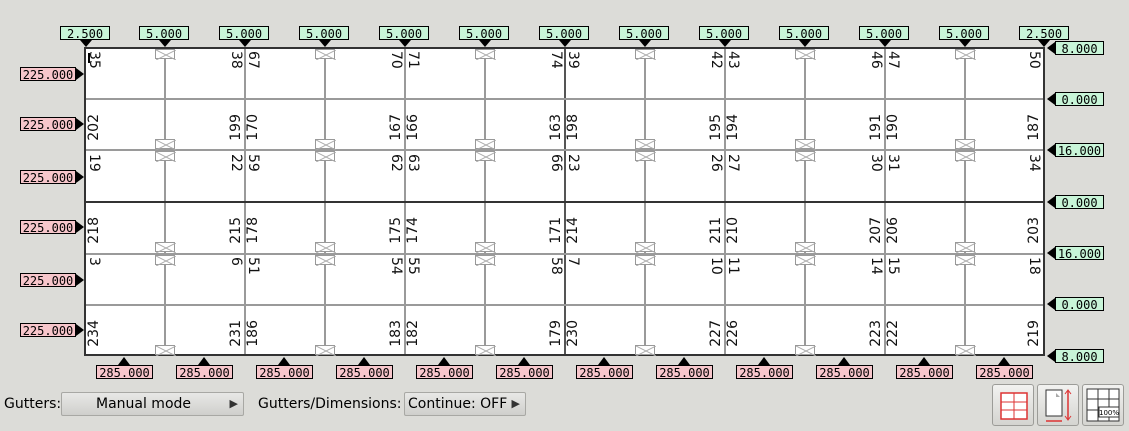 Image resolution: width=1129 pixels, height=431 pixels. I want to click on page-number: 22, so click(236, 163).